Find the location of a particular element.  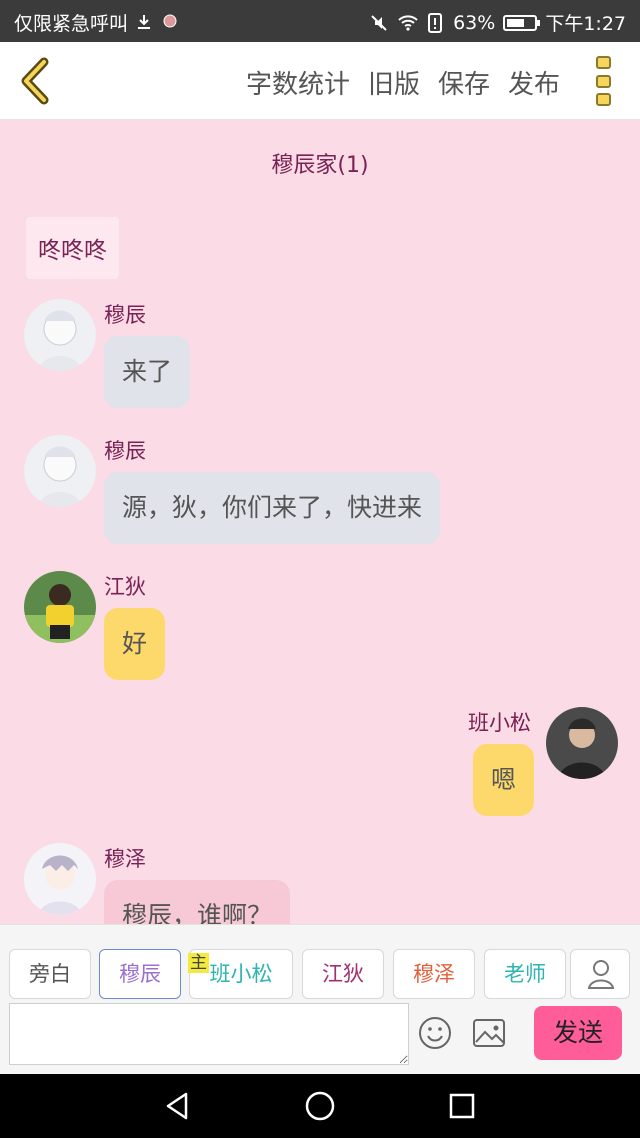

role-narrator: 旁白 is located at coordinates (50, 974).